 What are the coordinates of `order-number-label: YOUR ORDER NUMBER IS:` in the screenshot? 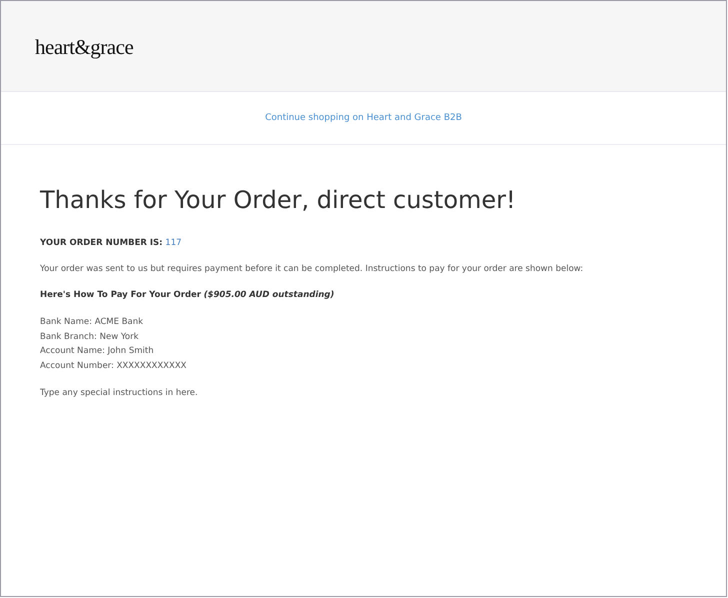 It's located at (101, 243).